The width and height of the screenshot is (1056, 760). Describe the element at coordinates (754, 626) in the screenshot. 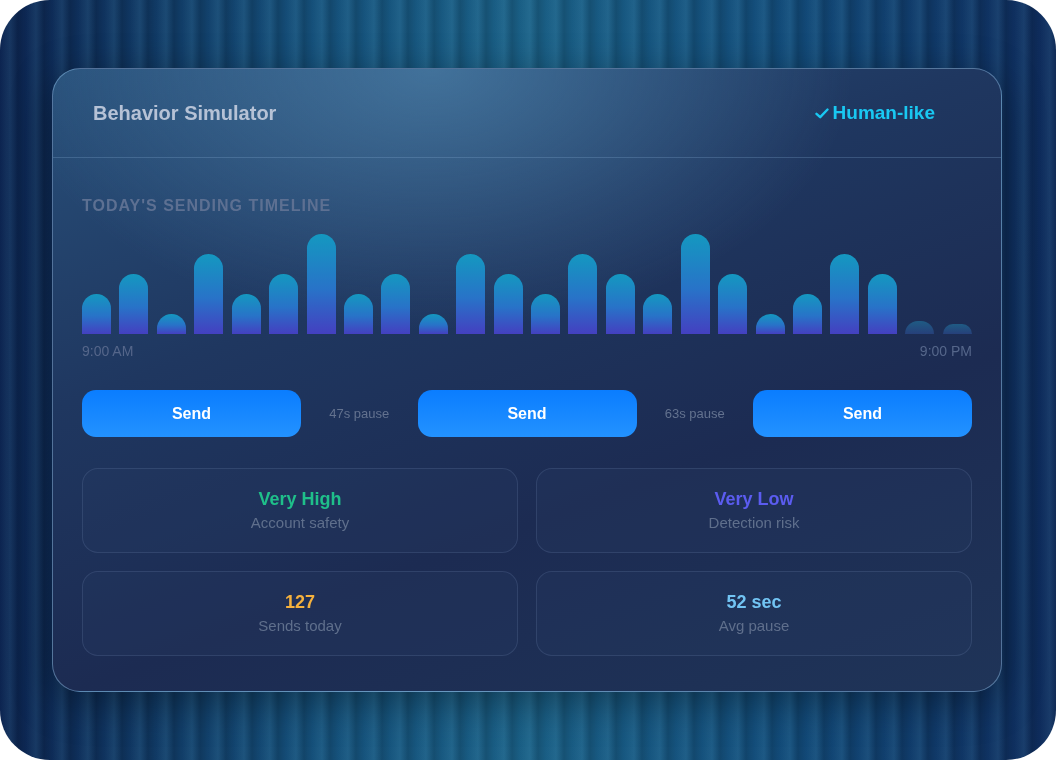

I see `stat-label: Avg pause` at that location.